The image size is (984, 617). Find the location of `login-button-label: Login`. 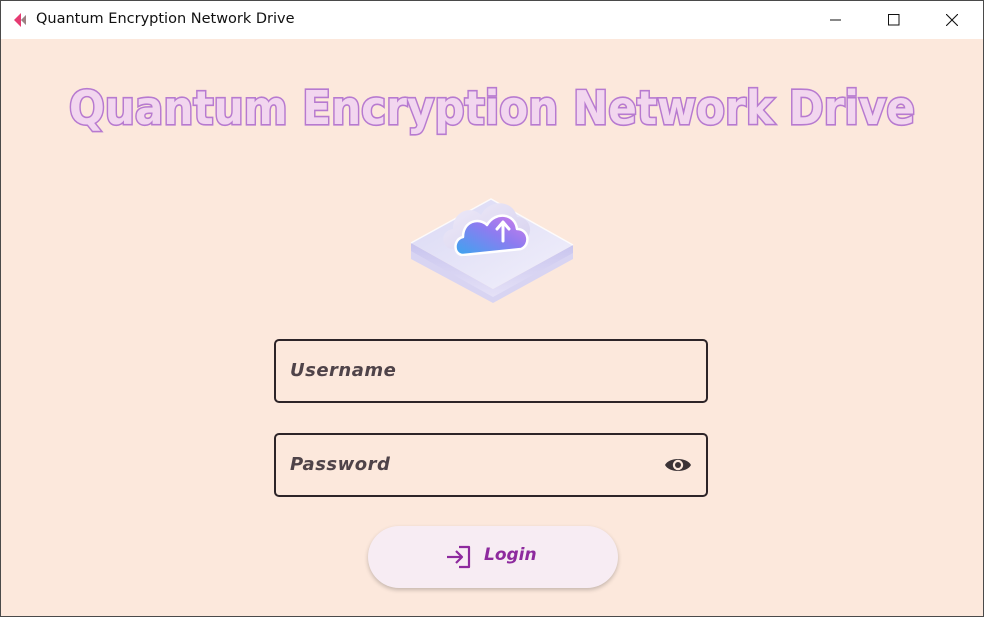

login-button-label: Login is located at coordinates (510, 555).